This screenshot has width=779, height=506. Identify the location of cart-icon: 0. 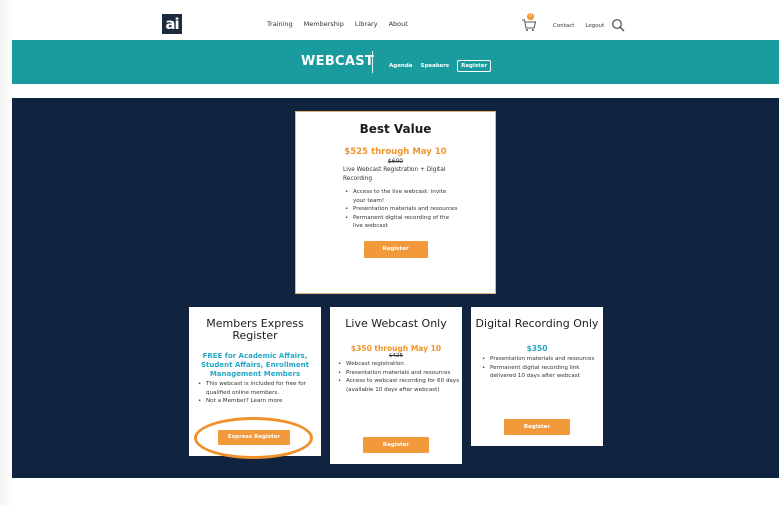
(529, 22).